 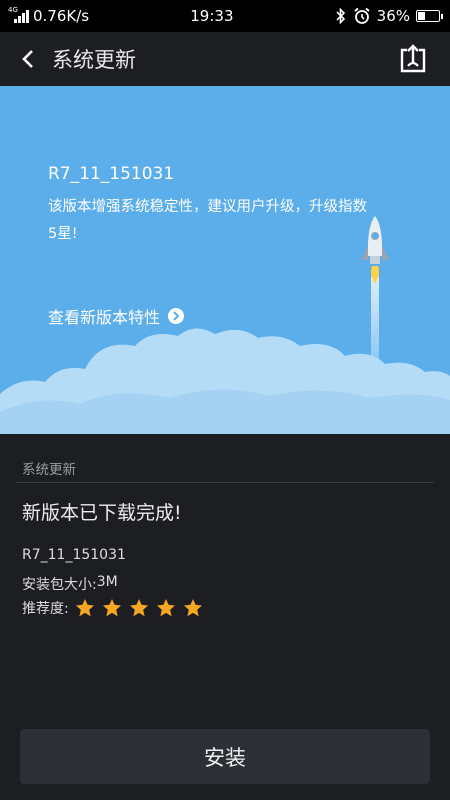 I want to click on recommendation: 推荐度:, so click(x=112, y=608).